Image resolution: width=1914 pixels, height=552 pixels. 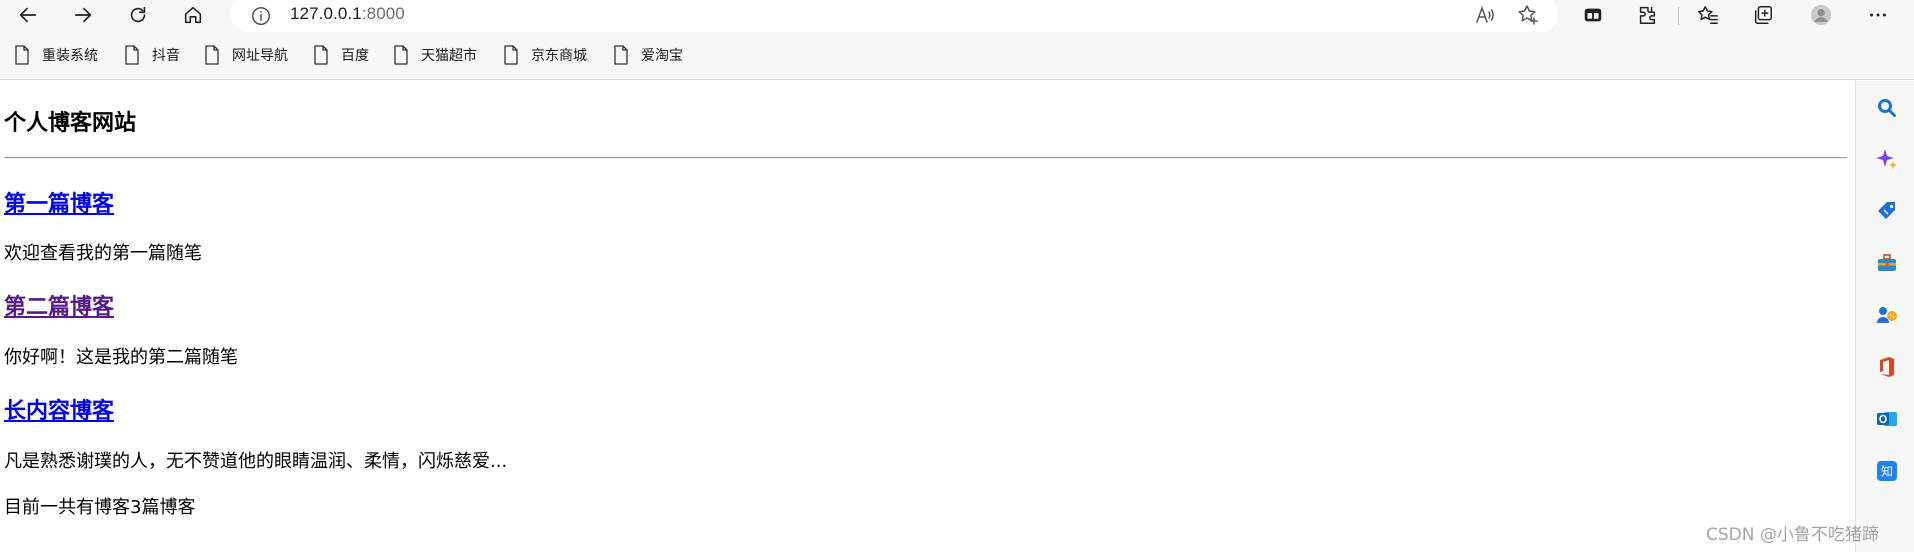 What do you see at coordinates (166, 56) in the screenshot?
I see `bookmark-label: 抖音` at bounding box center [166, 56].